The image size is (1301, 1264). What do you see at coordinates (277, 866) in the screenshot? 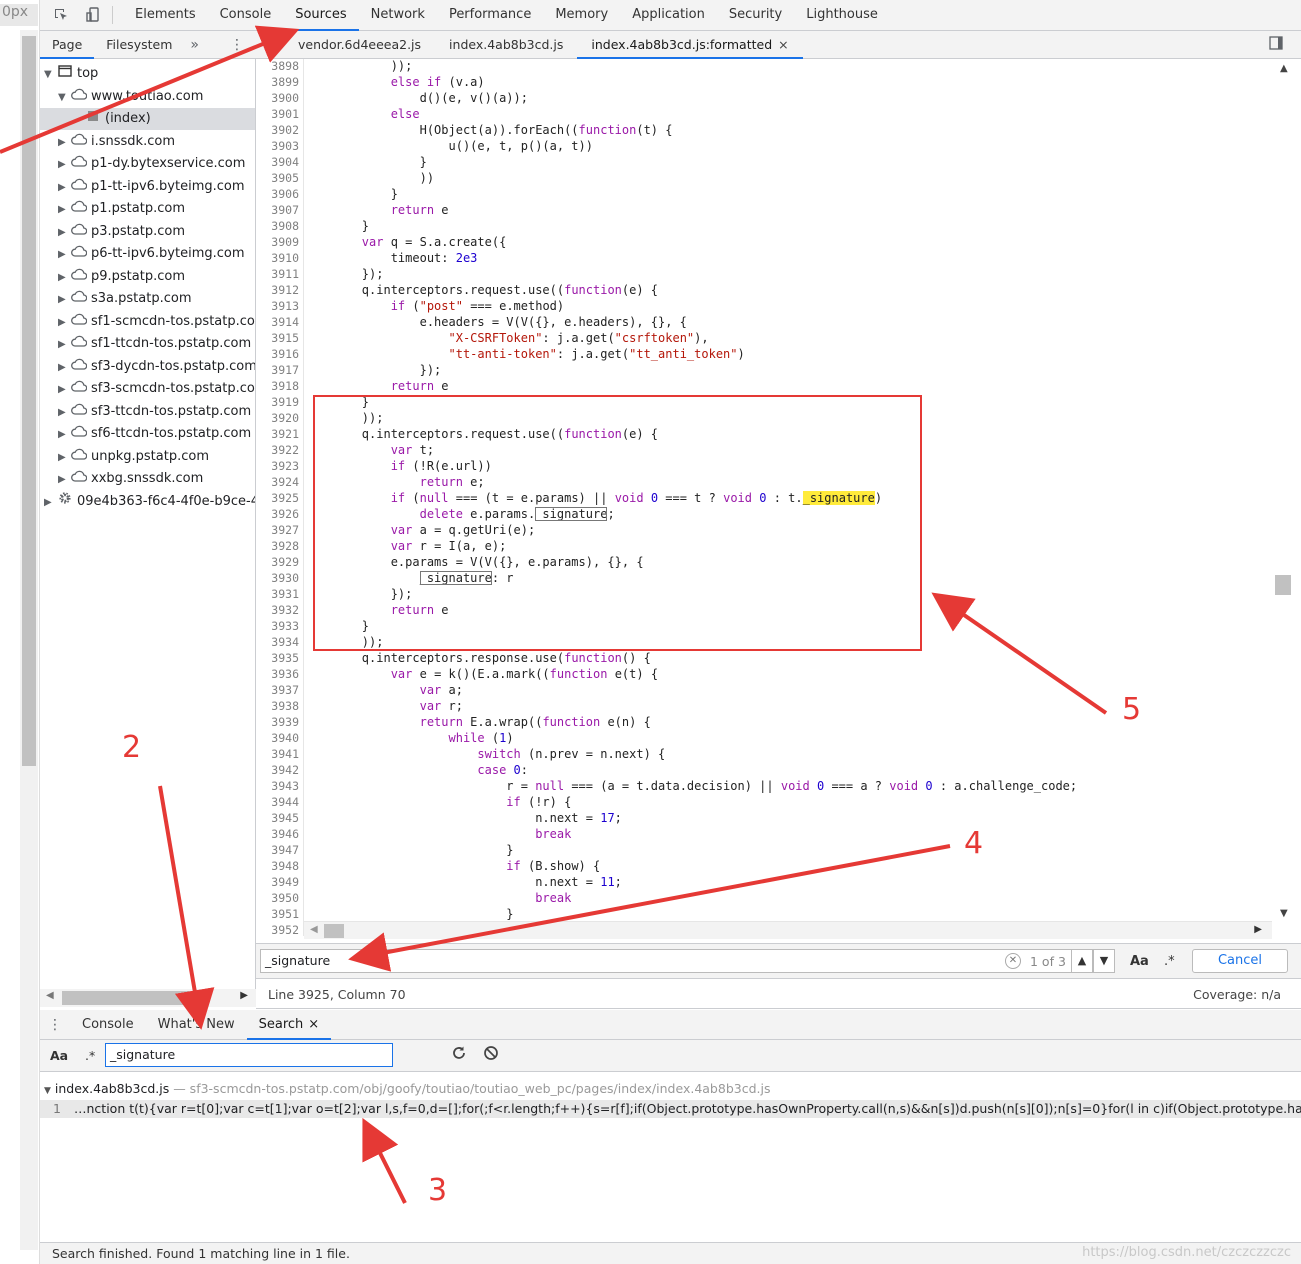
I see `line-number: 3948` at bounding box center [277, 866].